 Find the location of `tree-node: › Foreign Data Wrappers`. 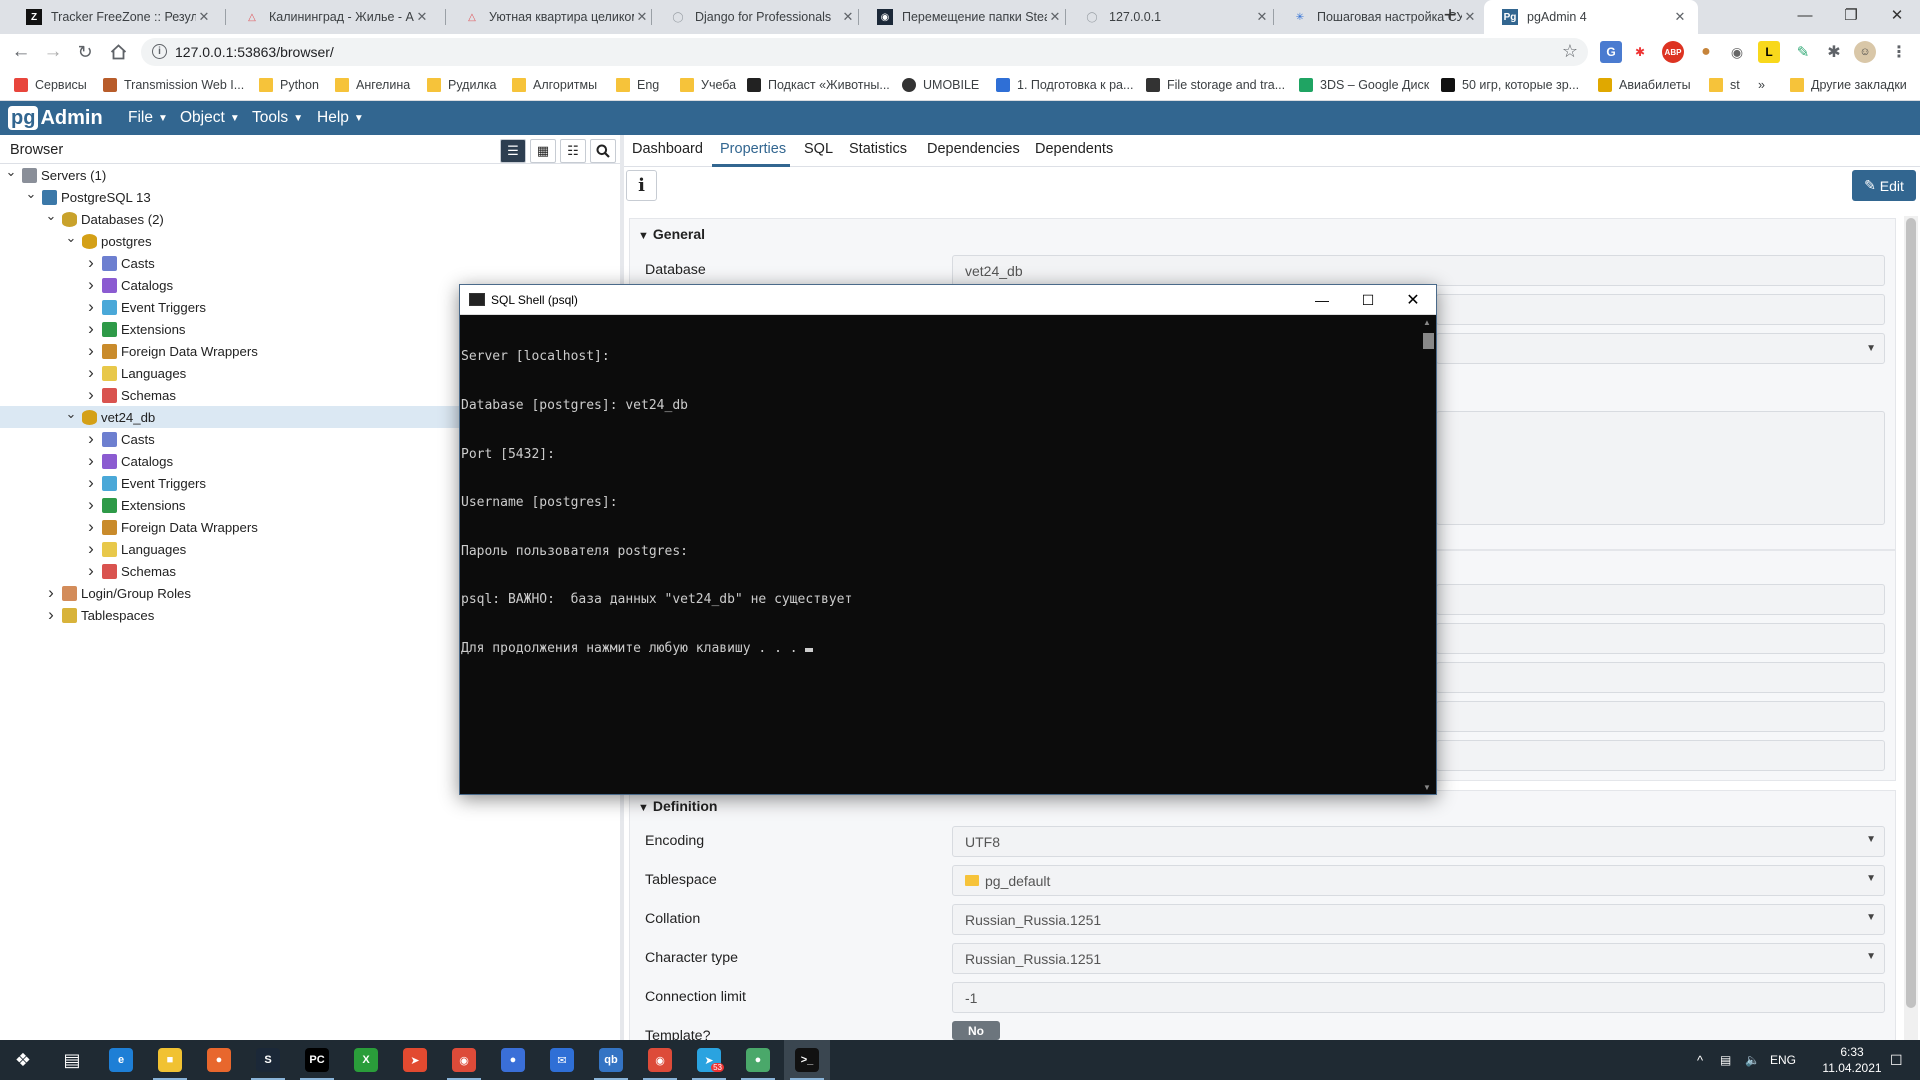

tree-node: › Foreign Data Wrappers is located at coordinates (171, 527).